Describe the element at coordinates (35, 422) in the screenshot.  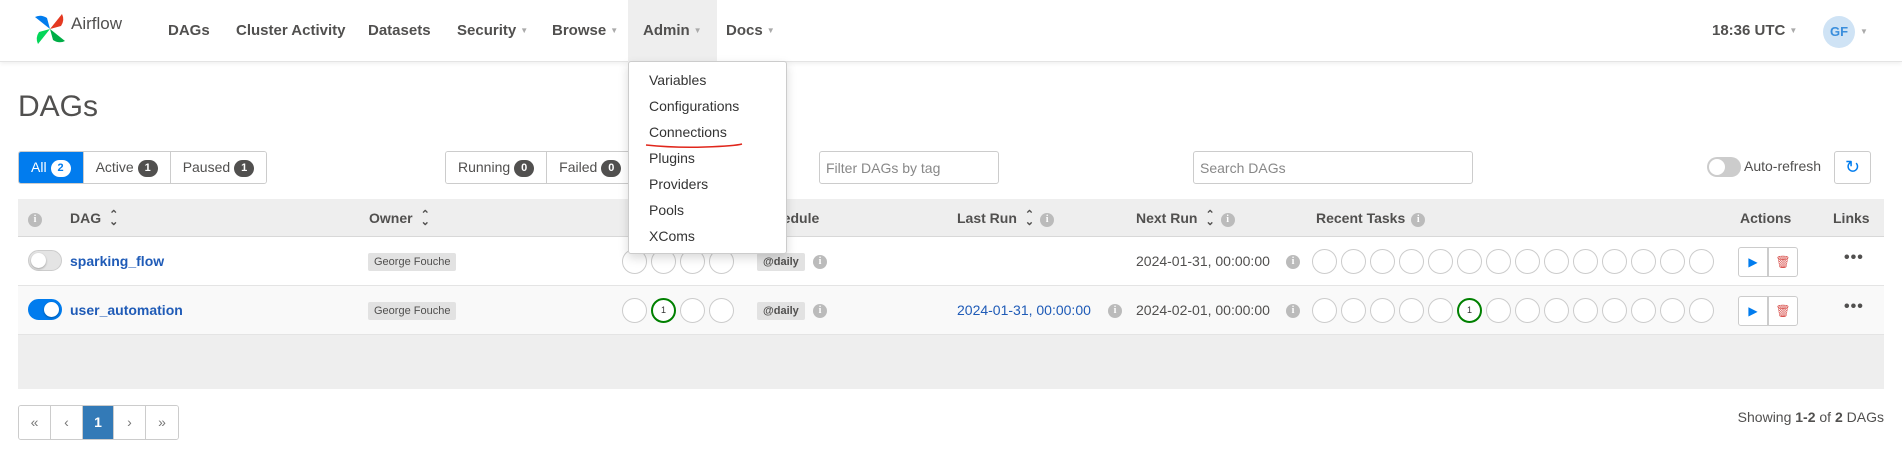
I see `page-first-button: «` at that location.